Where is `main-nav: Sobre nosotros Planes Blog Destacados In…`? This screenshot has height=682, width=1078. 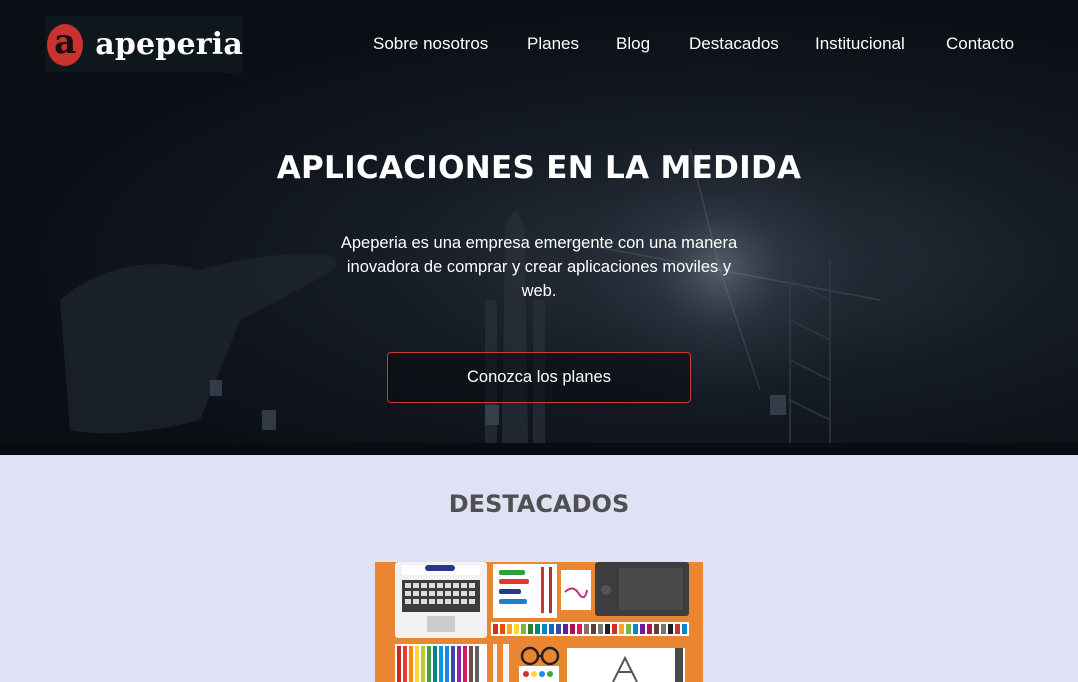 main-nav: Sobre nosotros Planes Blog Destacados In… is located at coordinates (539, 45).